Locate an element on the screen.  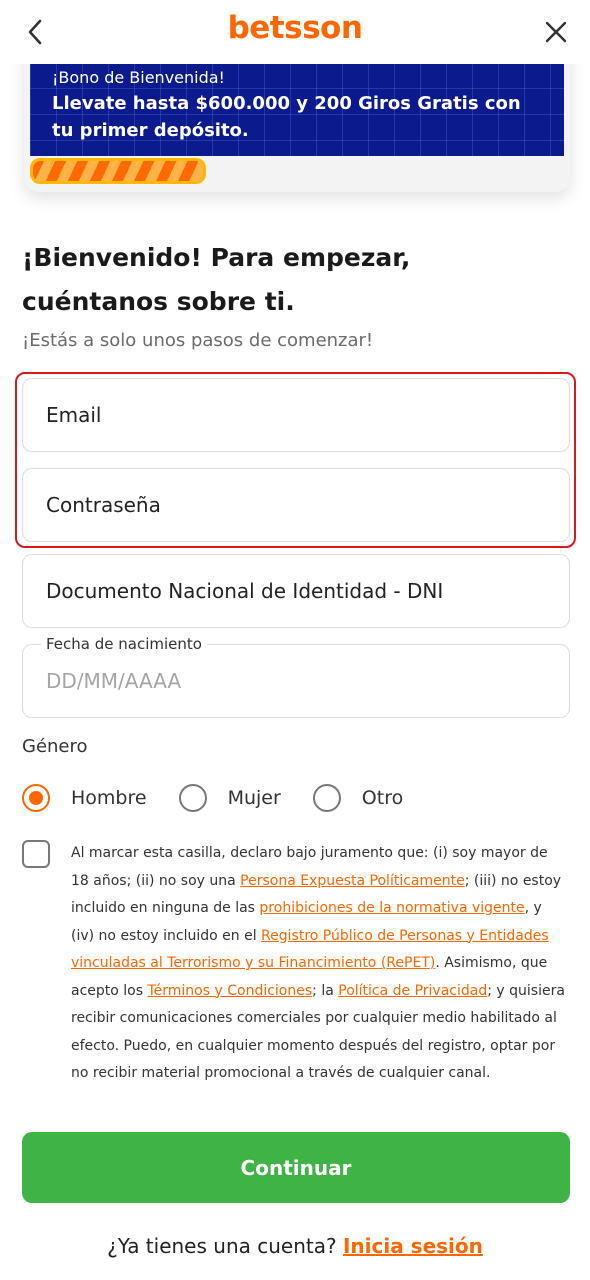
password-input is located at coordinates (307, 505).